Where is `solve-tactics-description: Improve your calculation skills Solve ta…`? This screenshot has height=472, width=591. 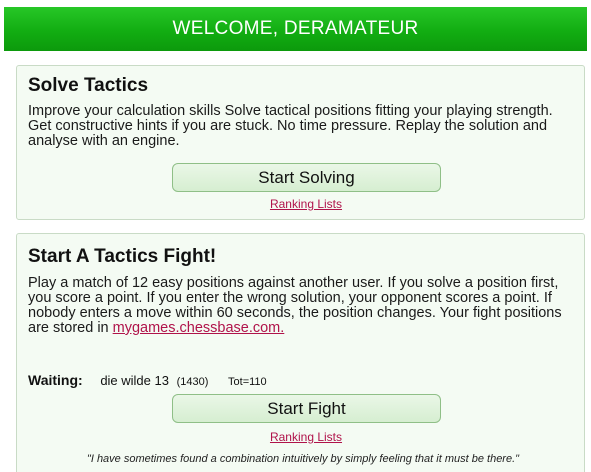
solve-tactics-description: Improve your calculation skills Solve ta… is located at coordinates (290, 126).